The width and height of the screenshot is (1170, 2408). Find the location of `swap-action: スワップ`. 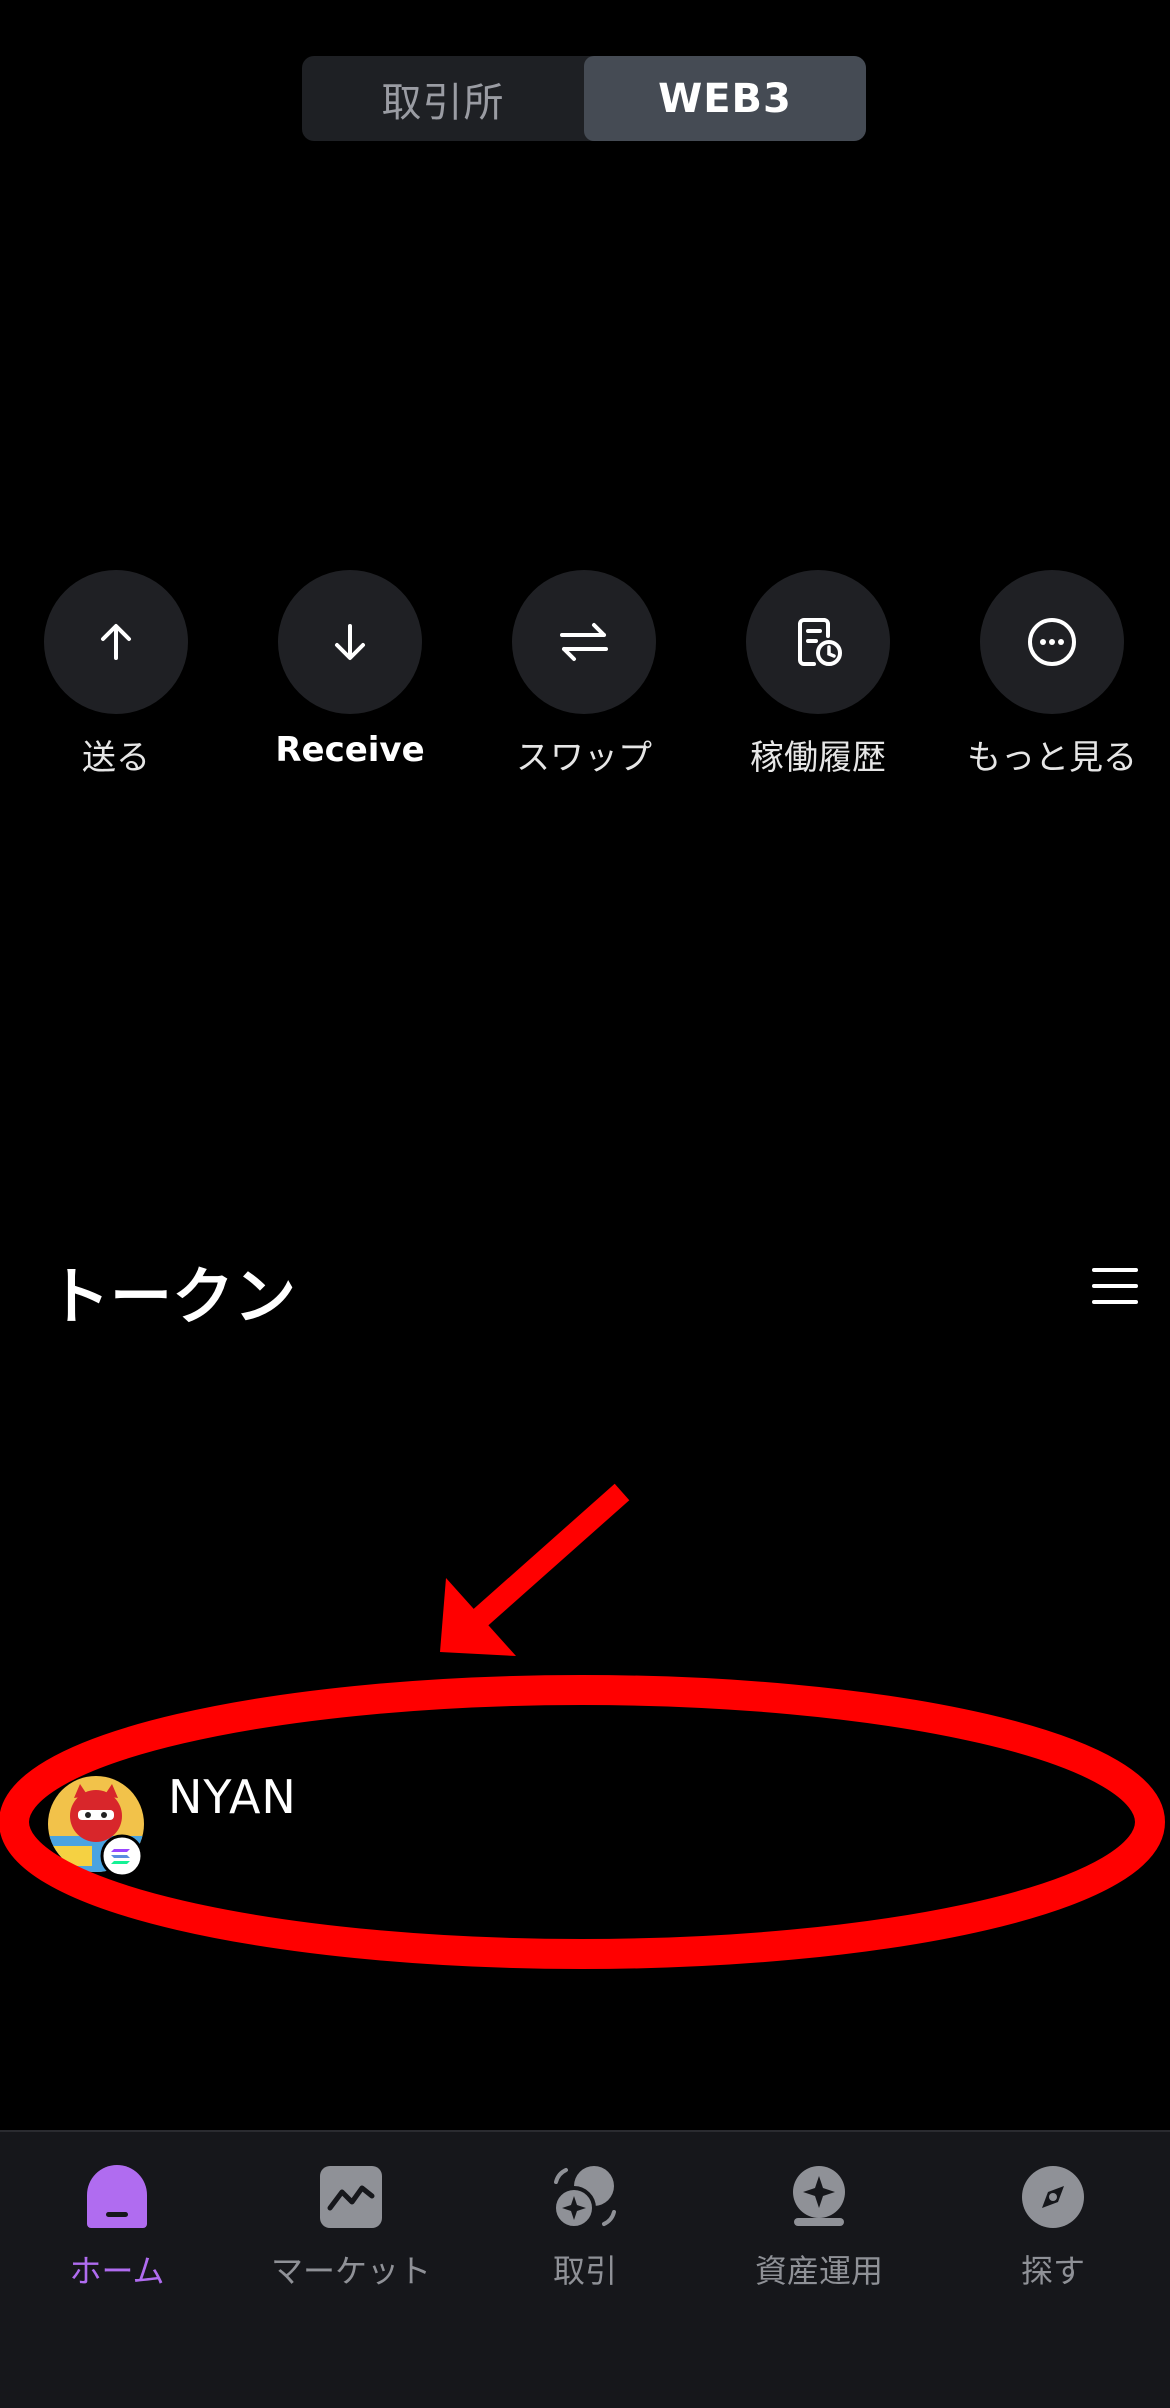

swap-action: スワップ is located at coordinates (584, 674).